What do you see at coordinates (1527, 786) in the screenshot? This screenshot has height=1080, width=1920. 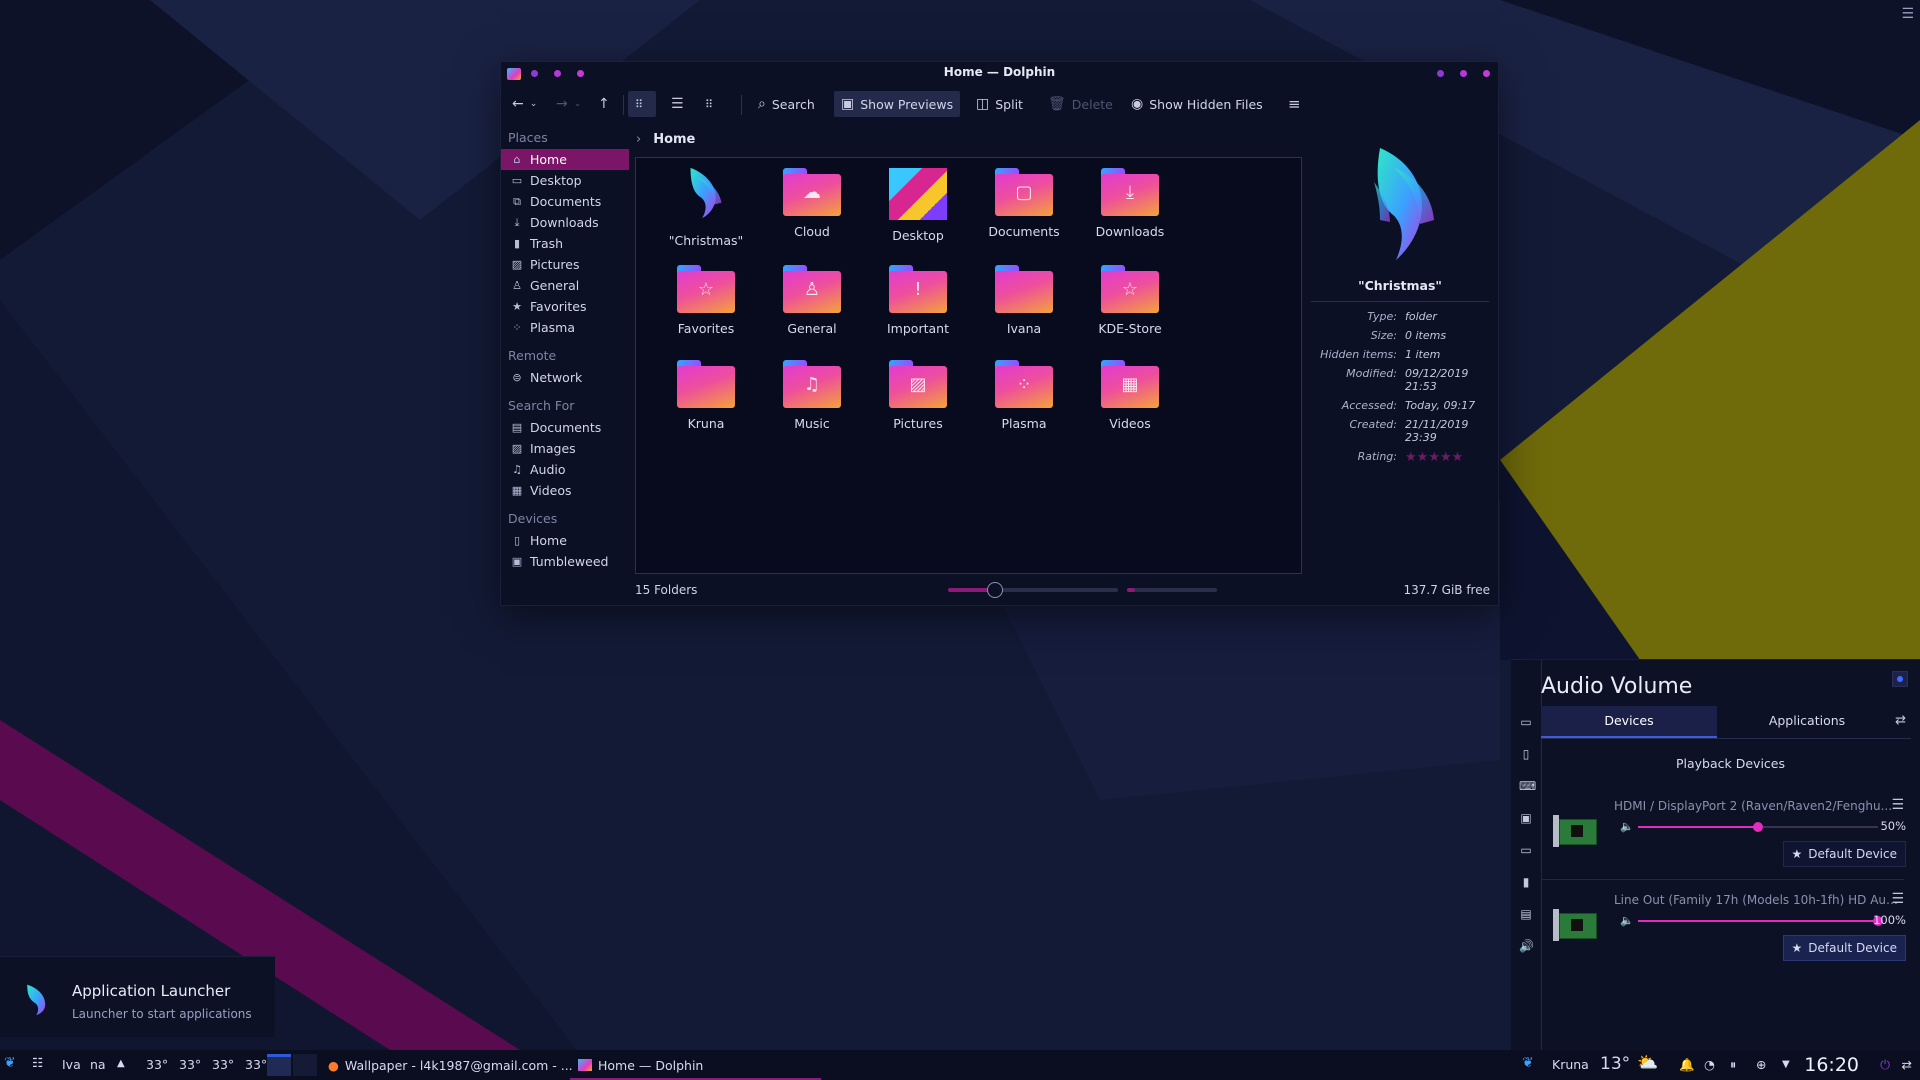 I see `keyboard-icon: ⌨` at bounding box center [1527, 786].